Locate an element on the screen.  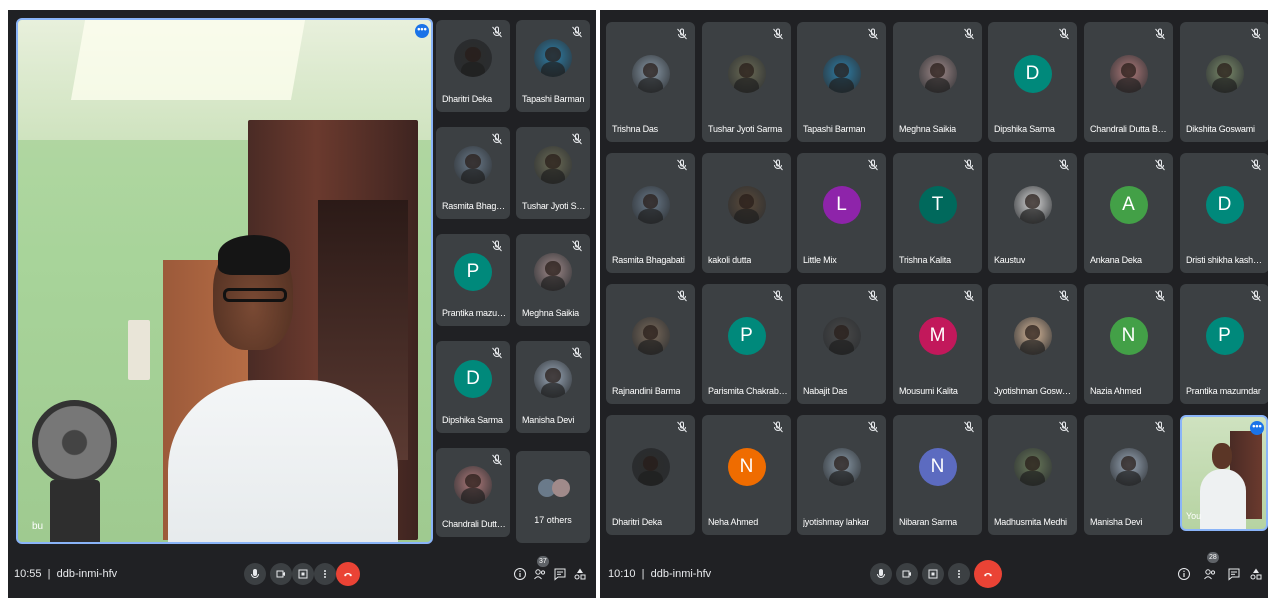
participant-tile: Dikshita Goswami is located at coordinates (1224, 82).